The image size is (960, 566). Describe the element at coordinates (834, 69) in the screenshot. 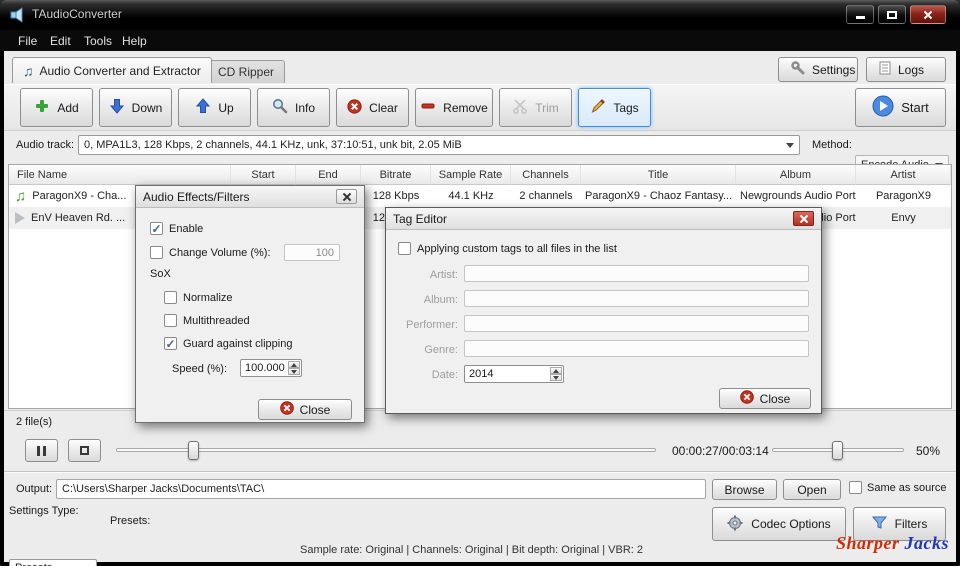

I see `settings-label: Settings` at that location.